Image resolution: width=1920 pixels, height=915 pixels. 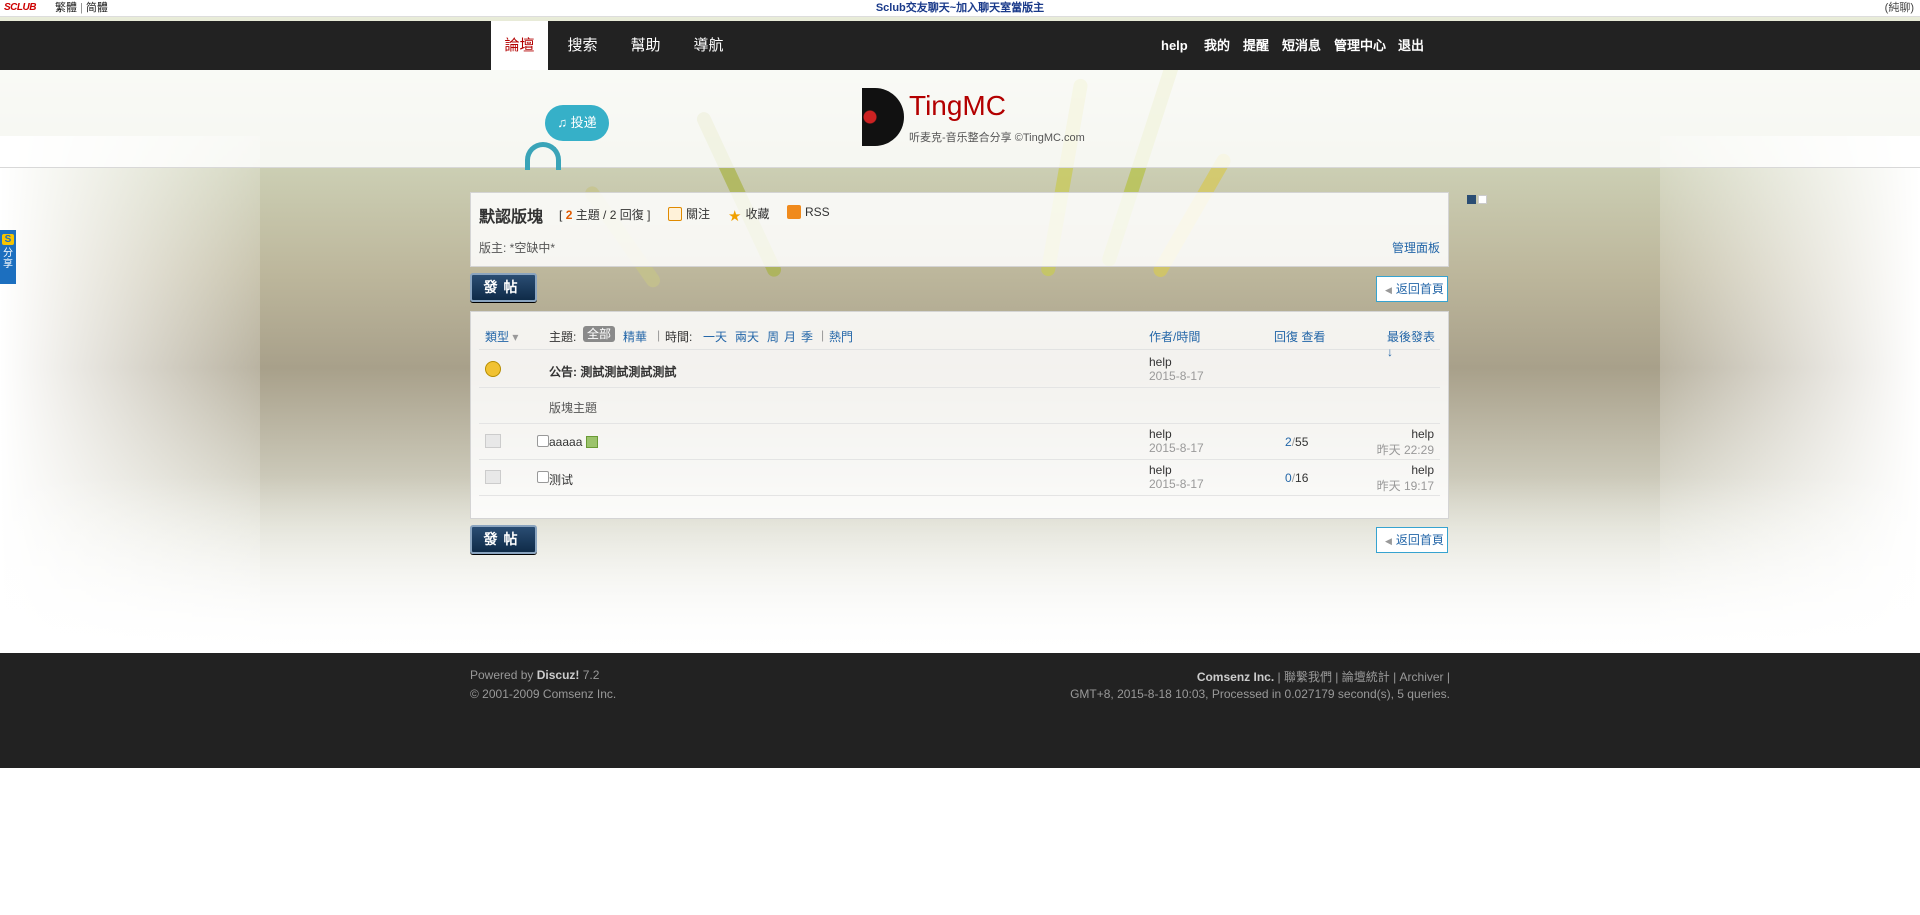 I want to click on filter-all-button: 全部, so click(x=599, y=334).